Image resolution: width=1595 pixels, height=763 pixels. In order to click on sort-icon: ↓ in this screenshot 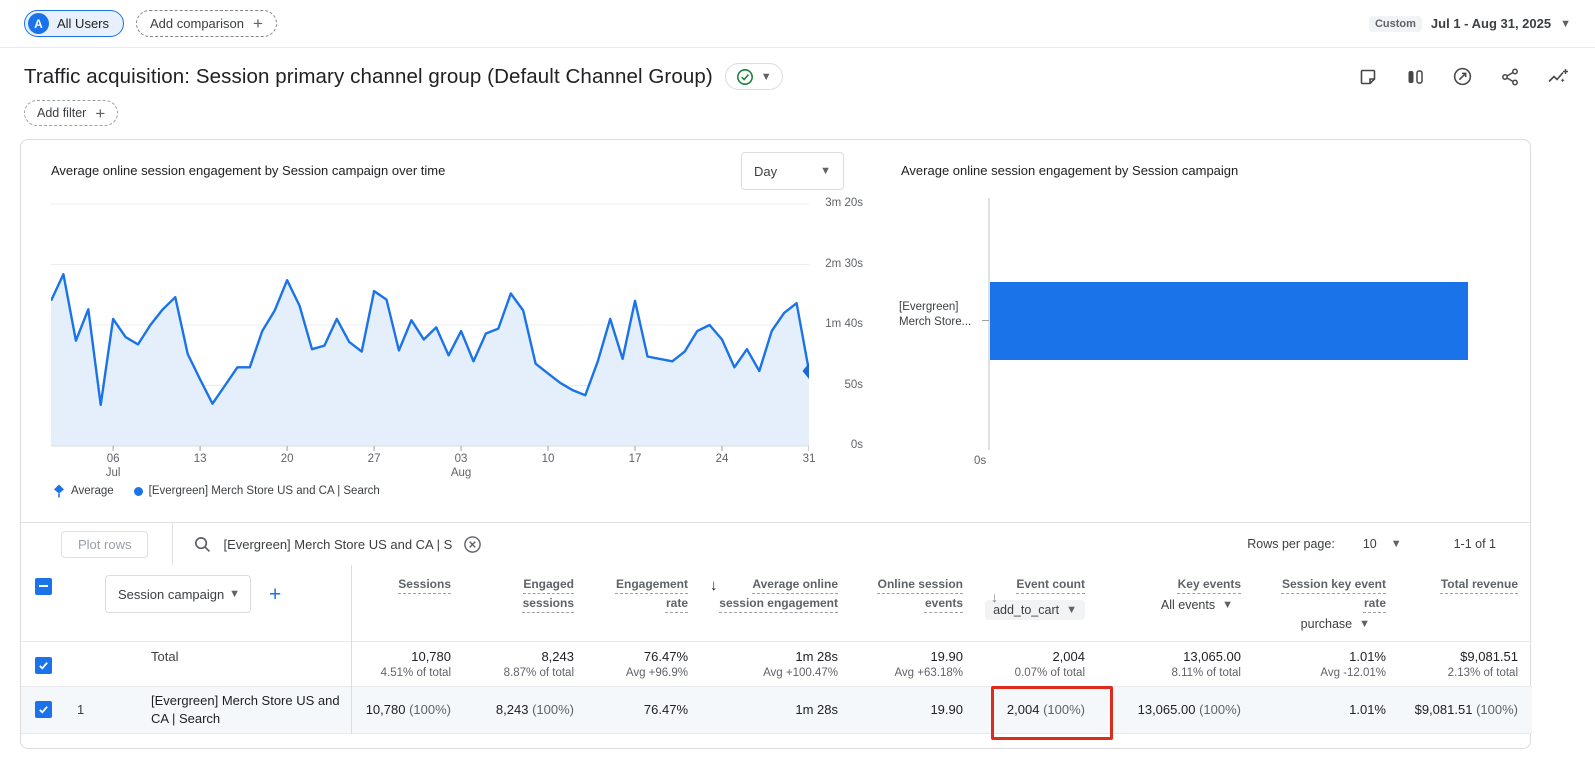, I will do `click(994, 597)`.